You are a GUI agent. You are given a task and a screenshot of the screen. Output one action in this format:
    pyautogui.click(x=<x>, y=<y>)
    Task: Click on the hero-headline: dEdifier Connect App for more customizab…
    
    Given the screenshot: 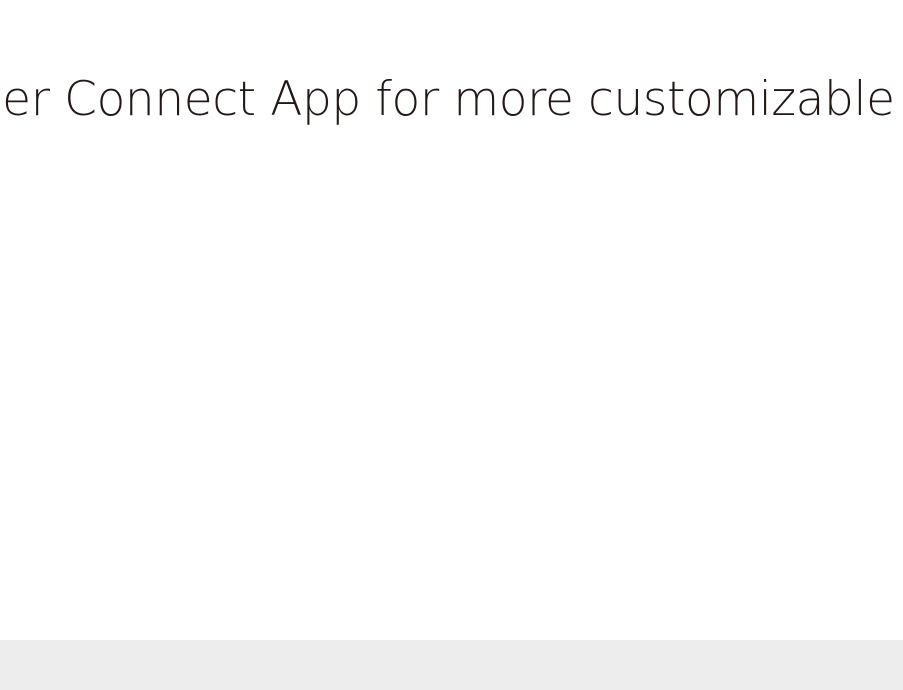 What is the action you would take?
    pyautogui.click(x=451, y=99)
    